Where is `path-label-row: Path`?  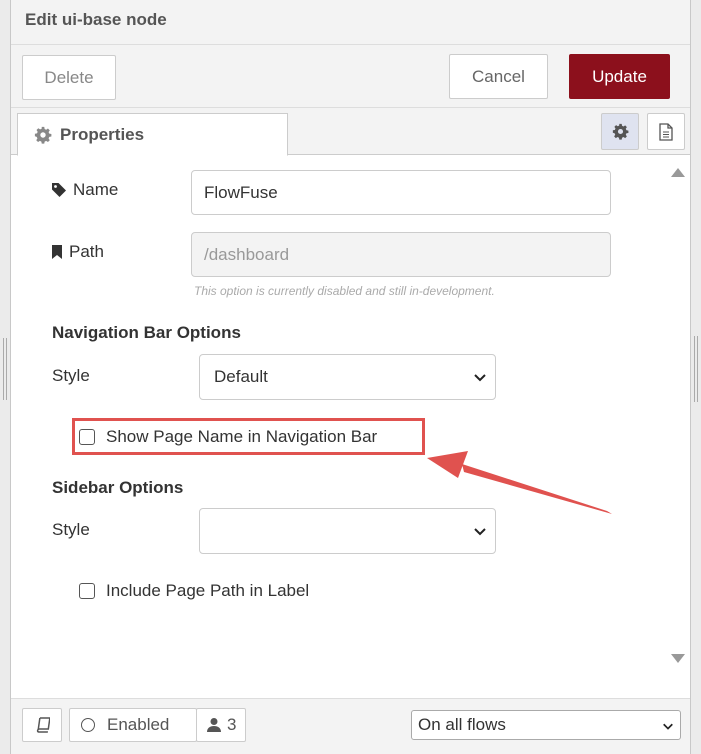
path-label-row: Path is located at coordinates (77, 252).